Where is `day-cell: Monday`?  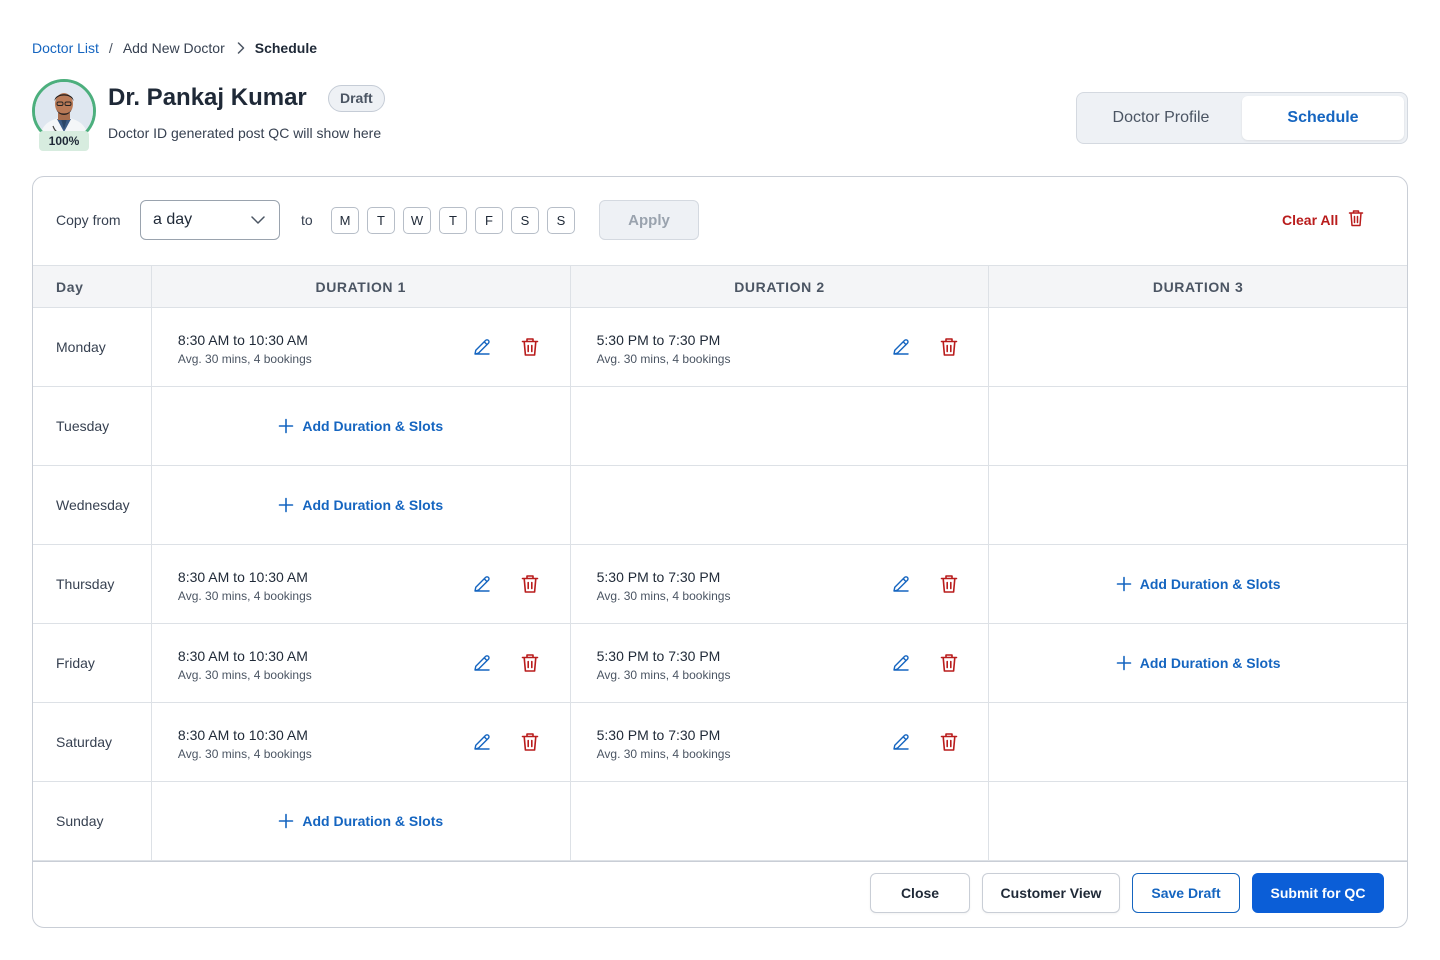
day-cell: Monday is located at coordinates (92, 347).